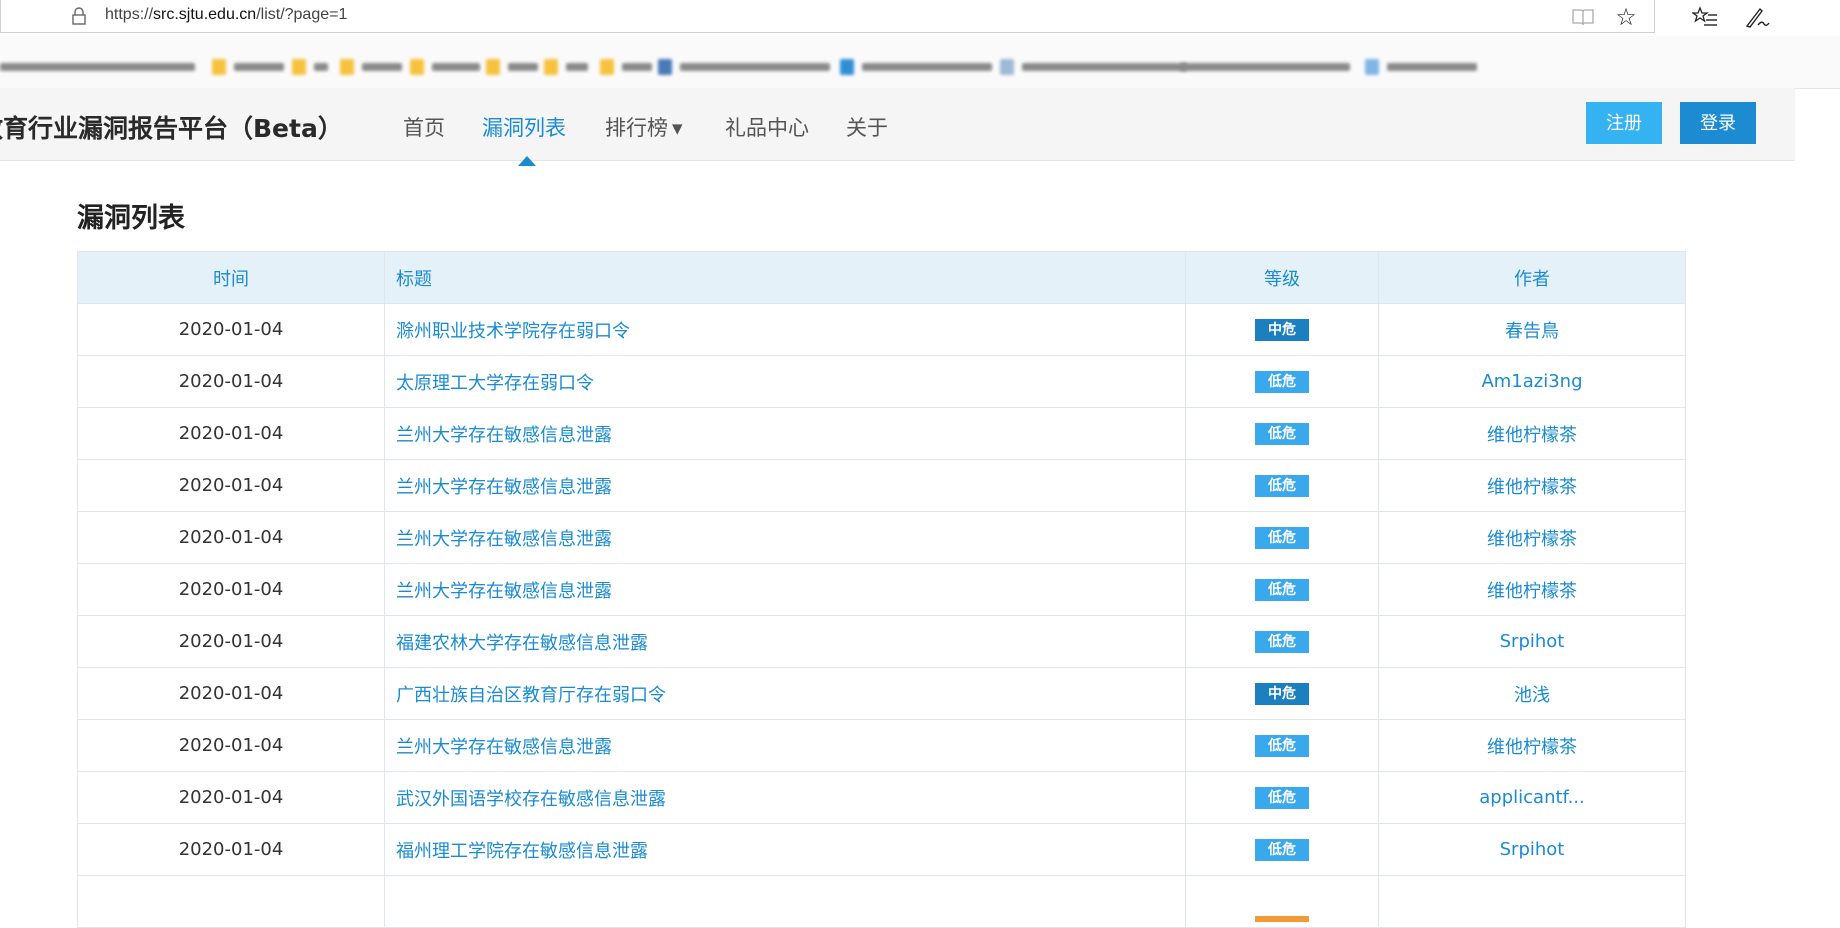  What do you see at coordinates (785, 277) in the screenshot?
I see `column-header-title: 标题` at bounding box center [785, 277].